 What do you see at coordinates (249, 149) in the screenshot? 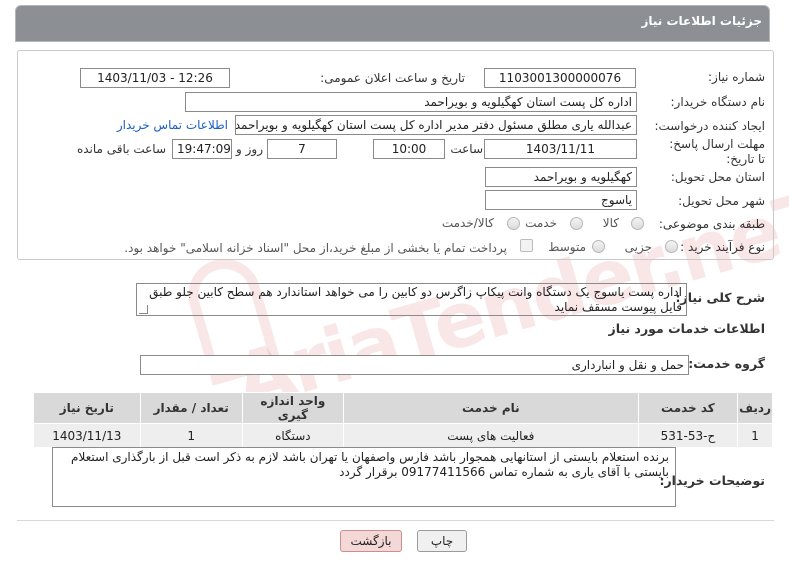
I see `days-label: روز و` at bounding box center [249, 149].